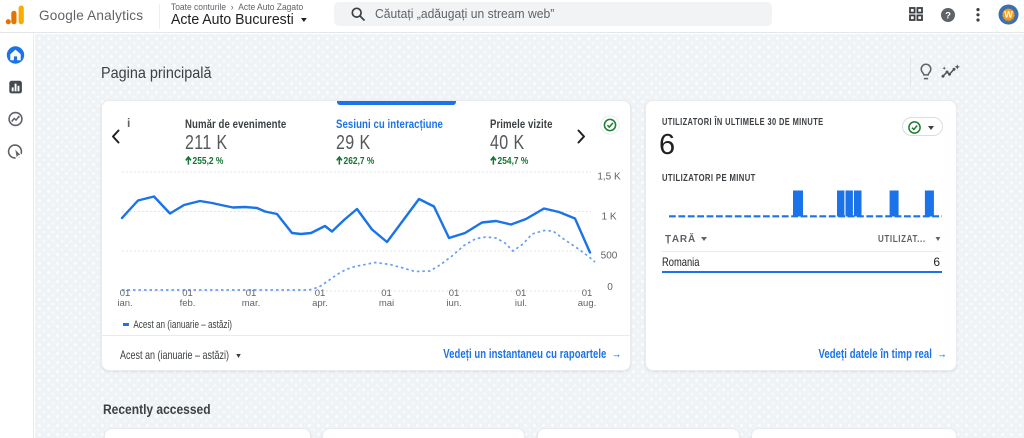 The image size is (1024, 438). What do you see at coordinates (608, 217) in the screenshot?
I see `svg-text: 1 K` at bounding box center [608, 217].